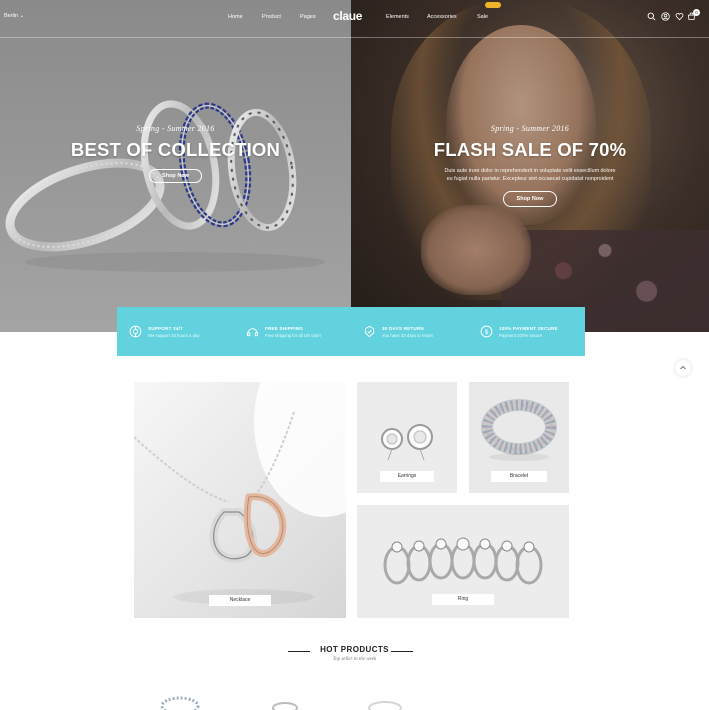 This screenshot has height=710, width=709. Describe the element at coordinates (354, 649) in the screenshot. I see `section-title: HOT PRODUCTS` at that location.